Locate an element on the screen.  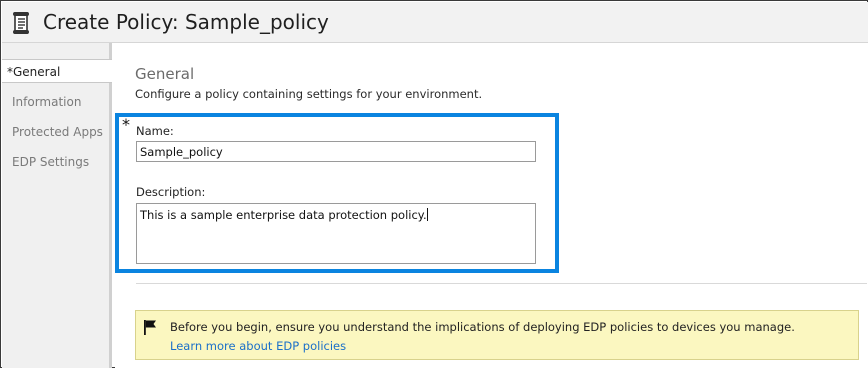
section-heading: General is located at coordinates (165, 74).